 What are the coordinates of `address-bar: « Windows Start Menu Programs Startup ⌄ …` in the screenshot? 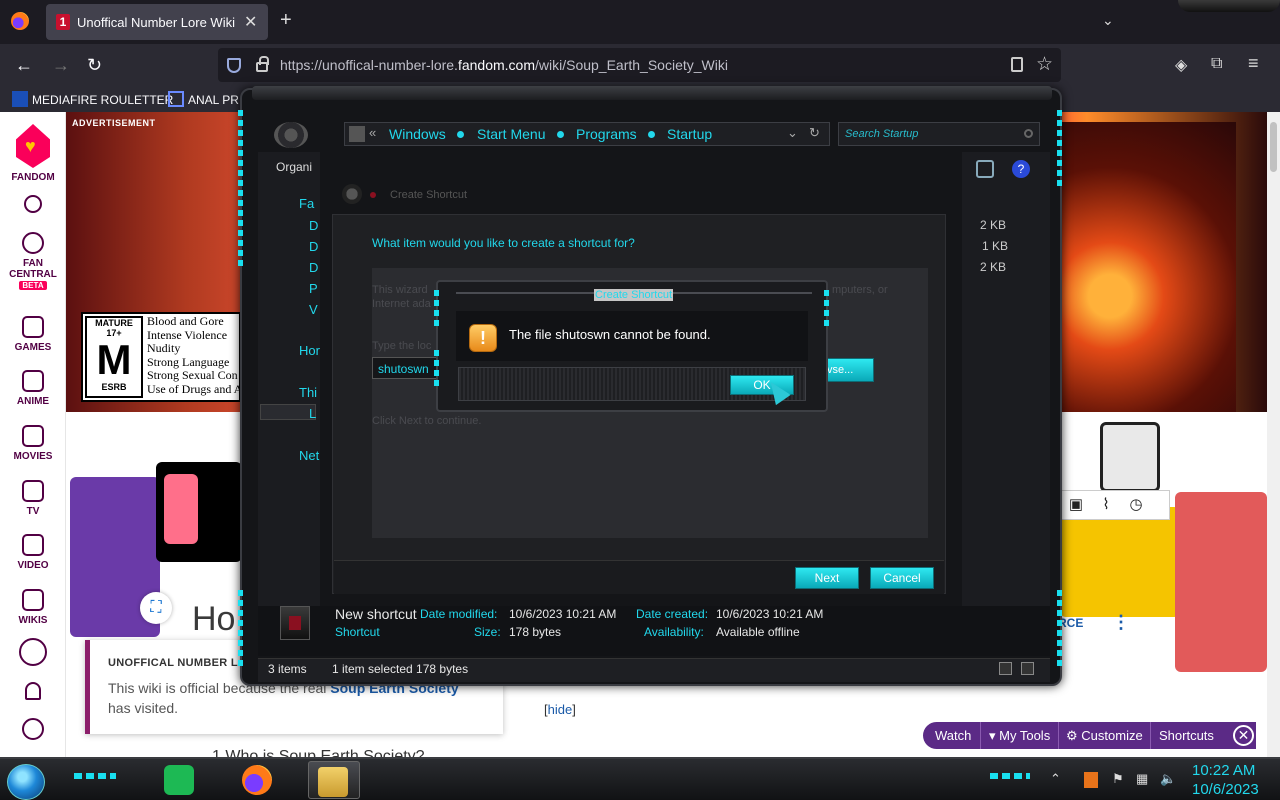 It's located at (587, 134).